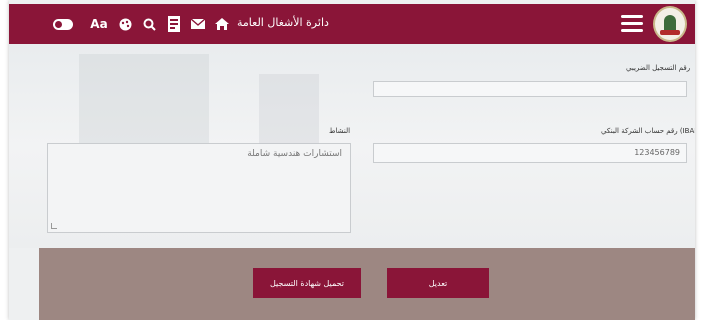 The width and height of the screenshot is (703, 320). I want to click on search-icon, so click(149, 24).